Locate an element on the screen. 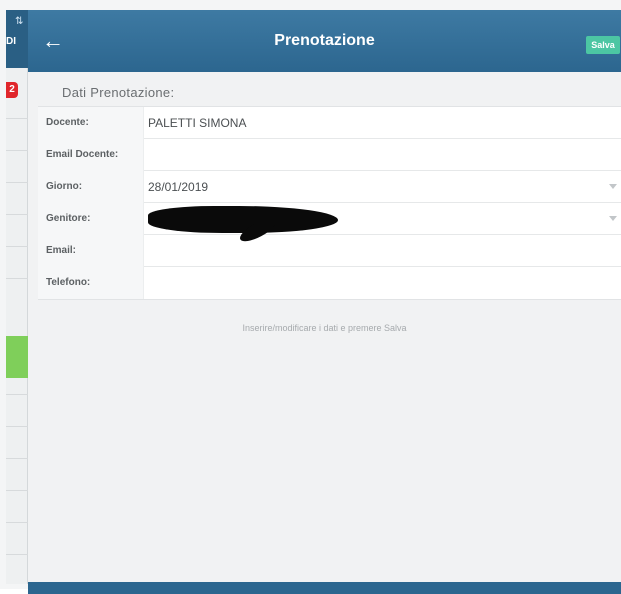 Image resolution: width=621 pixels, height=594 pixels. form-row-email-docente: Email Docente: is located at coordinates (329, 155).